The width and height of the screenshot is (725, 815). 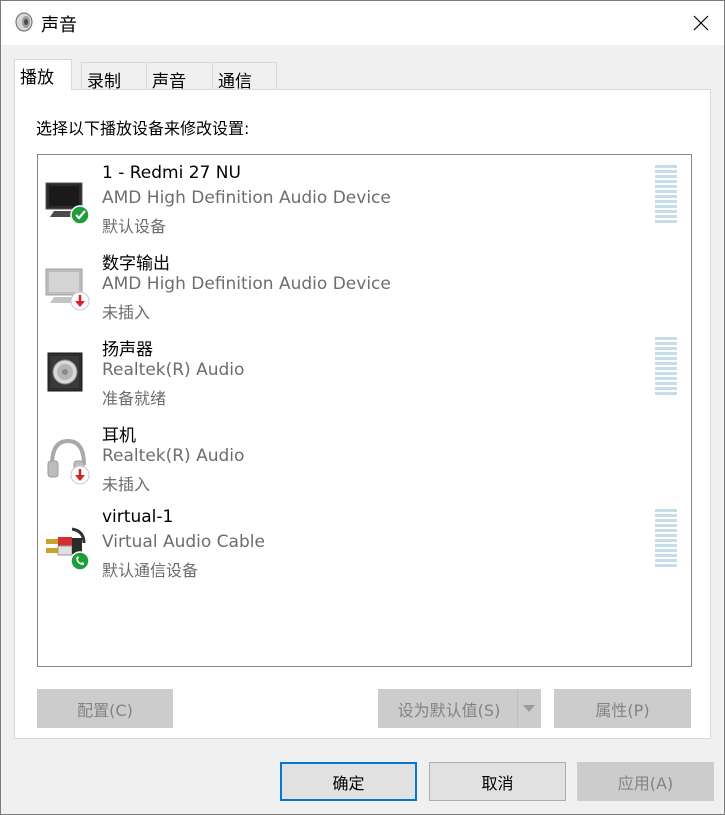 What do you see at coordinates (150, 570) in the screenshot?
I see `device-status: 默认通信设备` at bounding box center [150, 570].